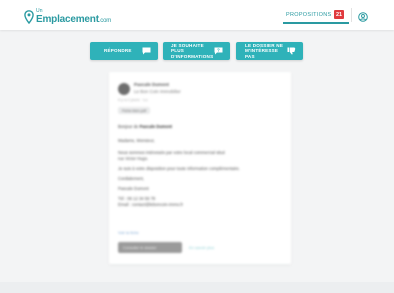  I want to click on body-line: Email : contact@leboncoin-immo.fr, so click(150, 204).